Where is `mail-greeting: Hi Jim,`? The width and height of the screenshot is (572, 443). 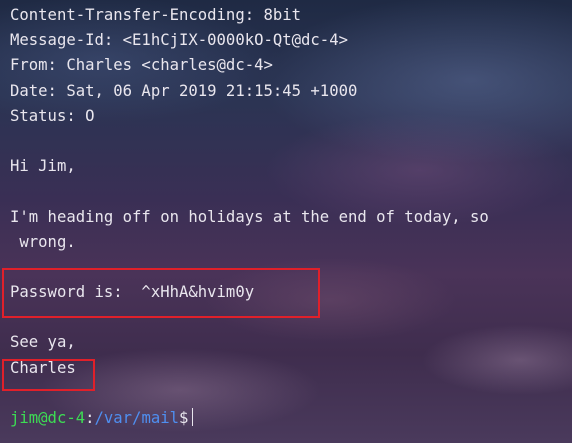 mail-greeting: Hi Jim, is located at coordinates (43, 166).